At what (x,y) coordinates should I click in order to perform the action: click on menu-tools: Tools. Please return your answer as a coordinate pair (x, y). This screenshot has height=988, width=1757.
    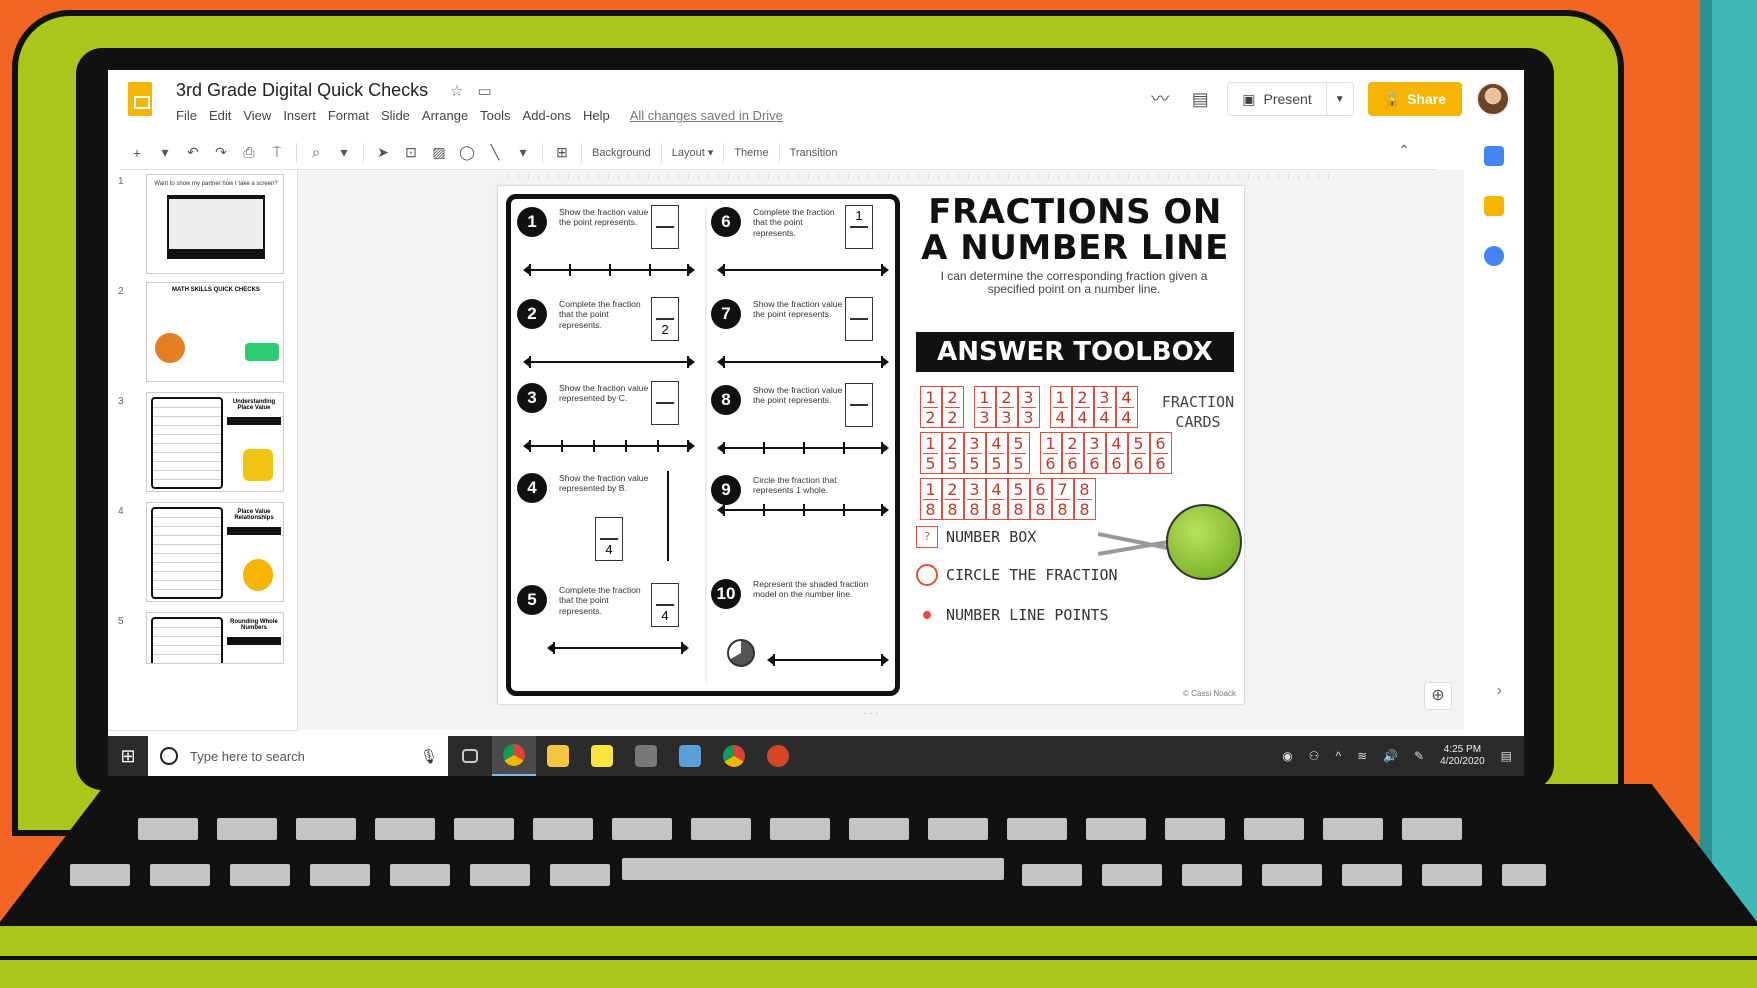
    Looking at the image, I should click on (495, 115).